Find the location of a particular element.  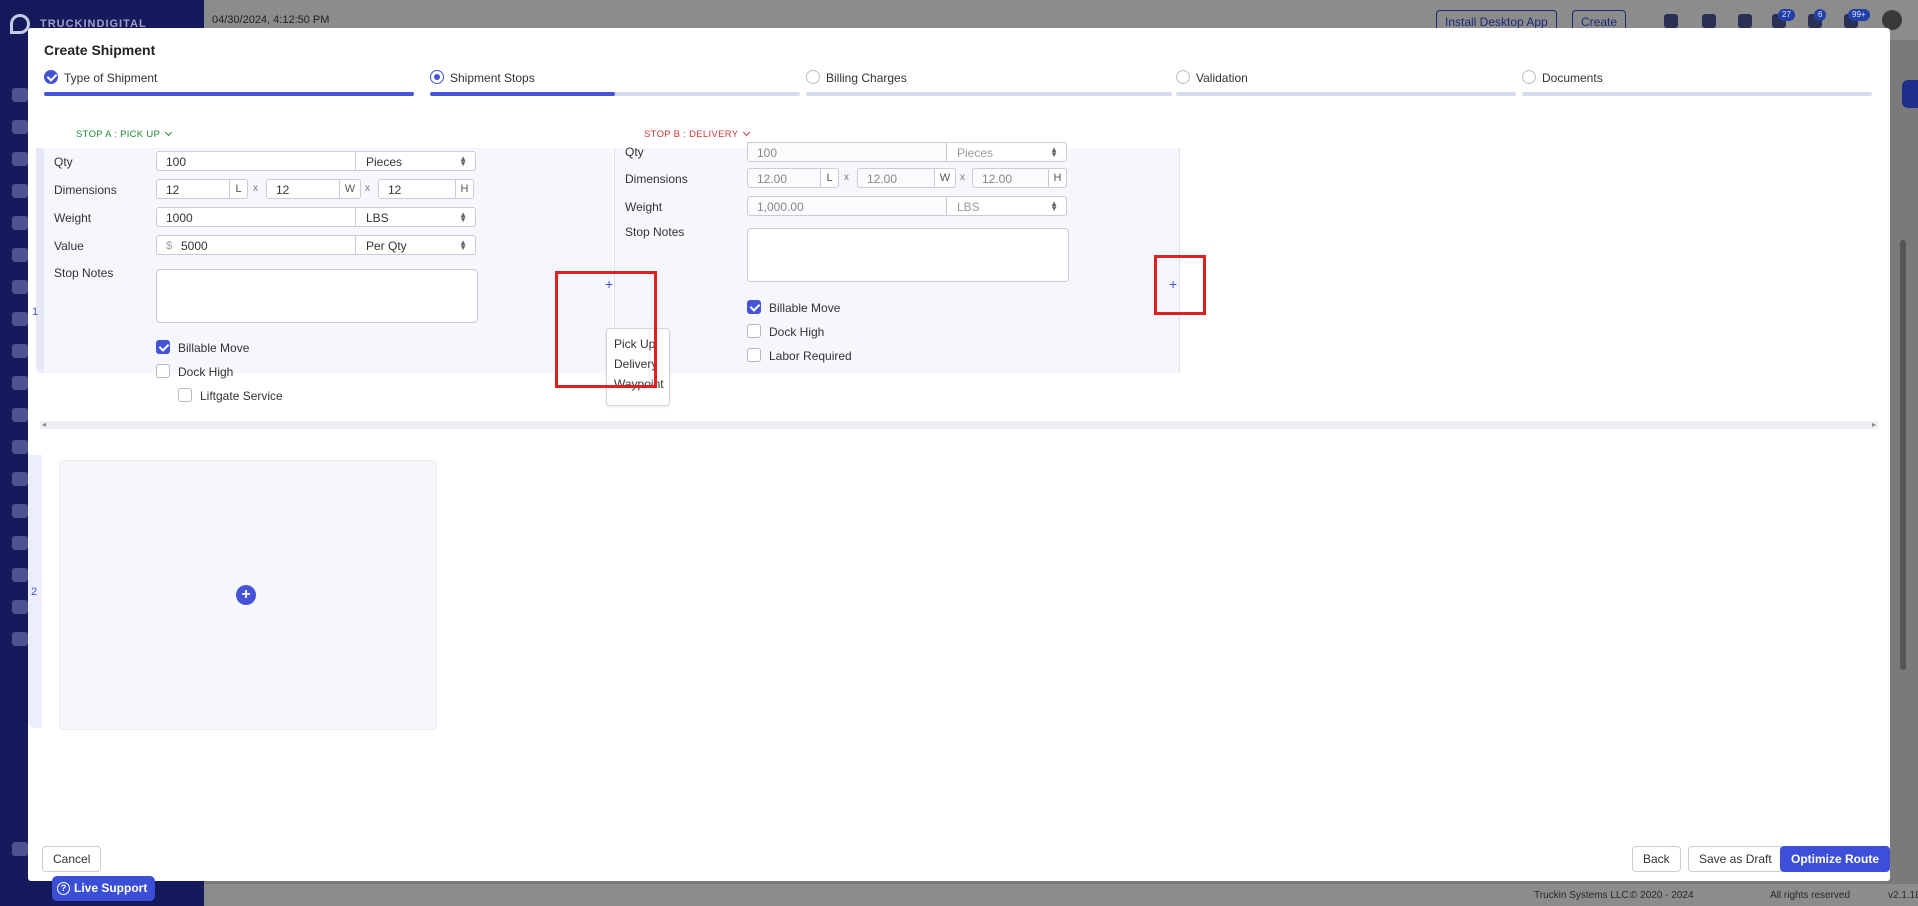

side-panel-toggle is located at coordinates (1910, 94).